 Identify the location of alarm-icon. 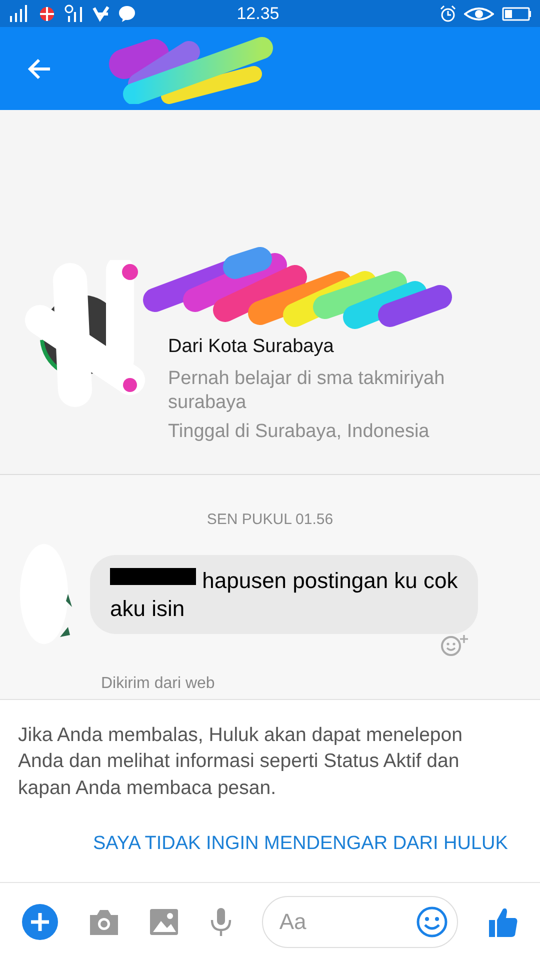
(448, 13).